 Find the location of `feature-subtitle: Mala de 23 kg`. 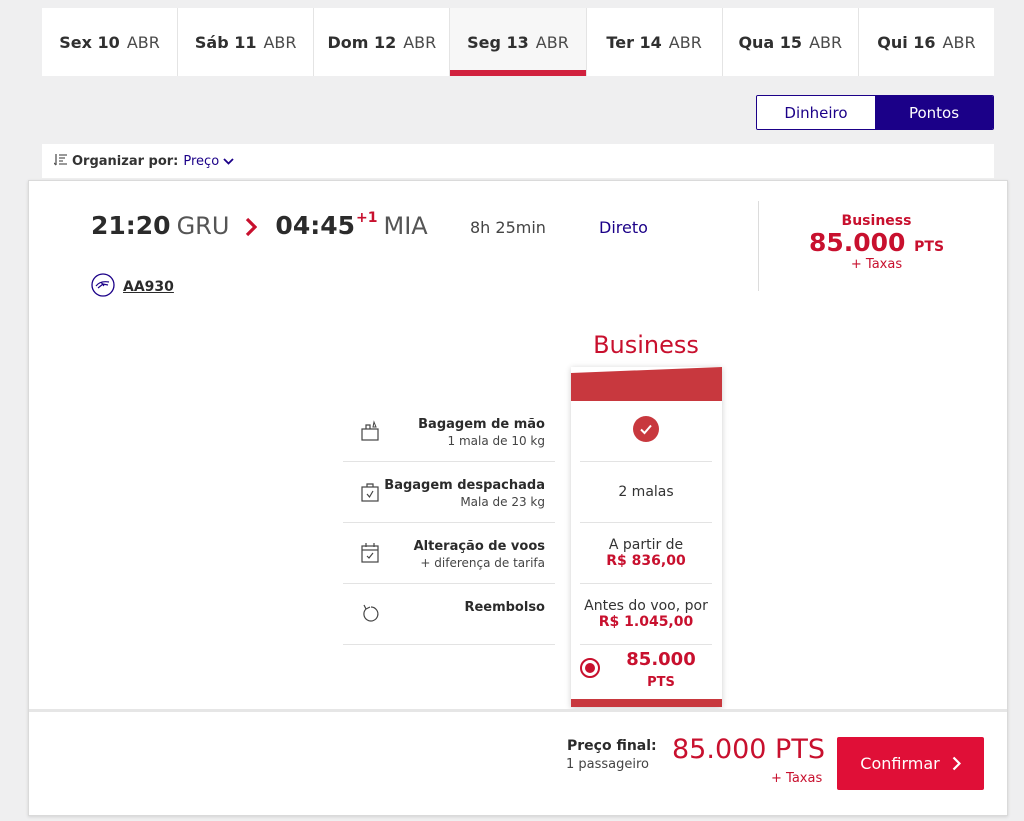

feature-subtitle: Mala de 23 kg is located at coordinates (502, 501).